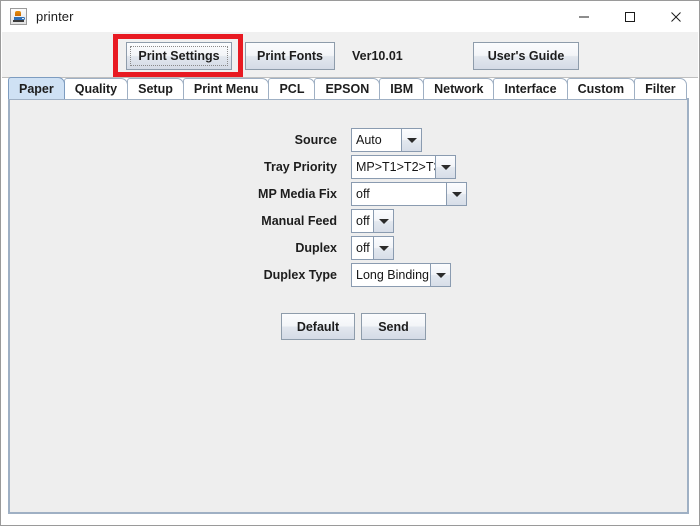  Describe the element at coordinates (676, 16) in the screenshot. I see `close-icon` at that location.